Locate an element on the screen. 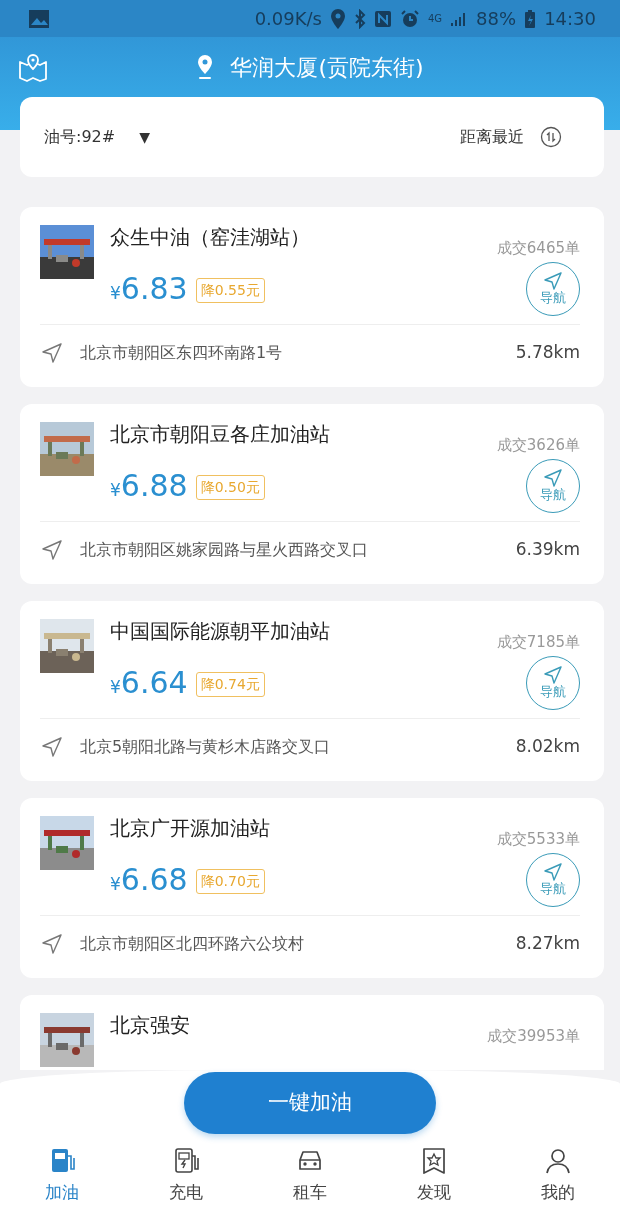 The height and width of the screenshot is (1216, 620). fuel-selector: 油号:92# ▼ is located at coordinates (97, 137).